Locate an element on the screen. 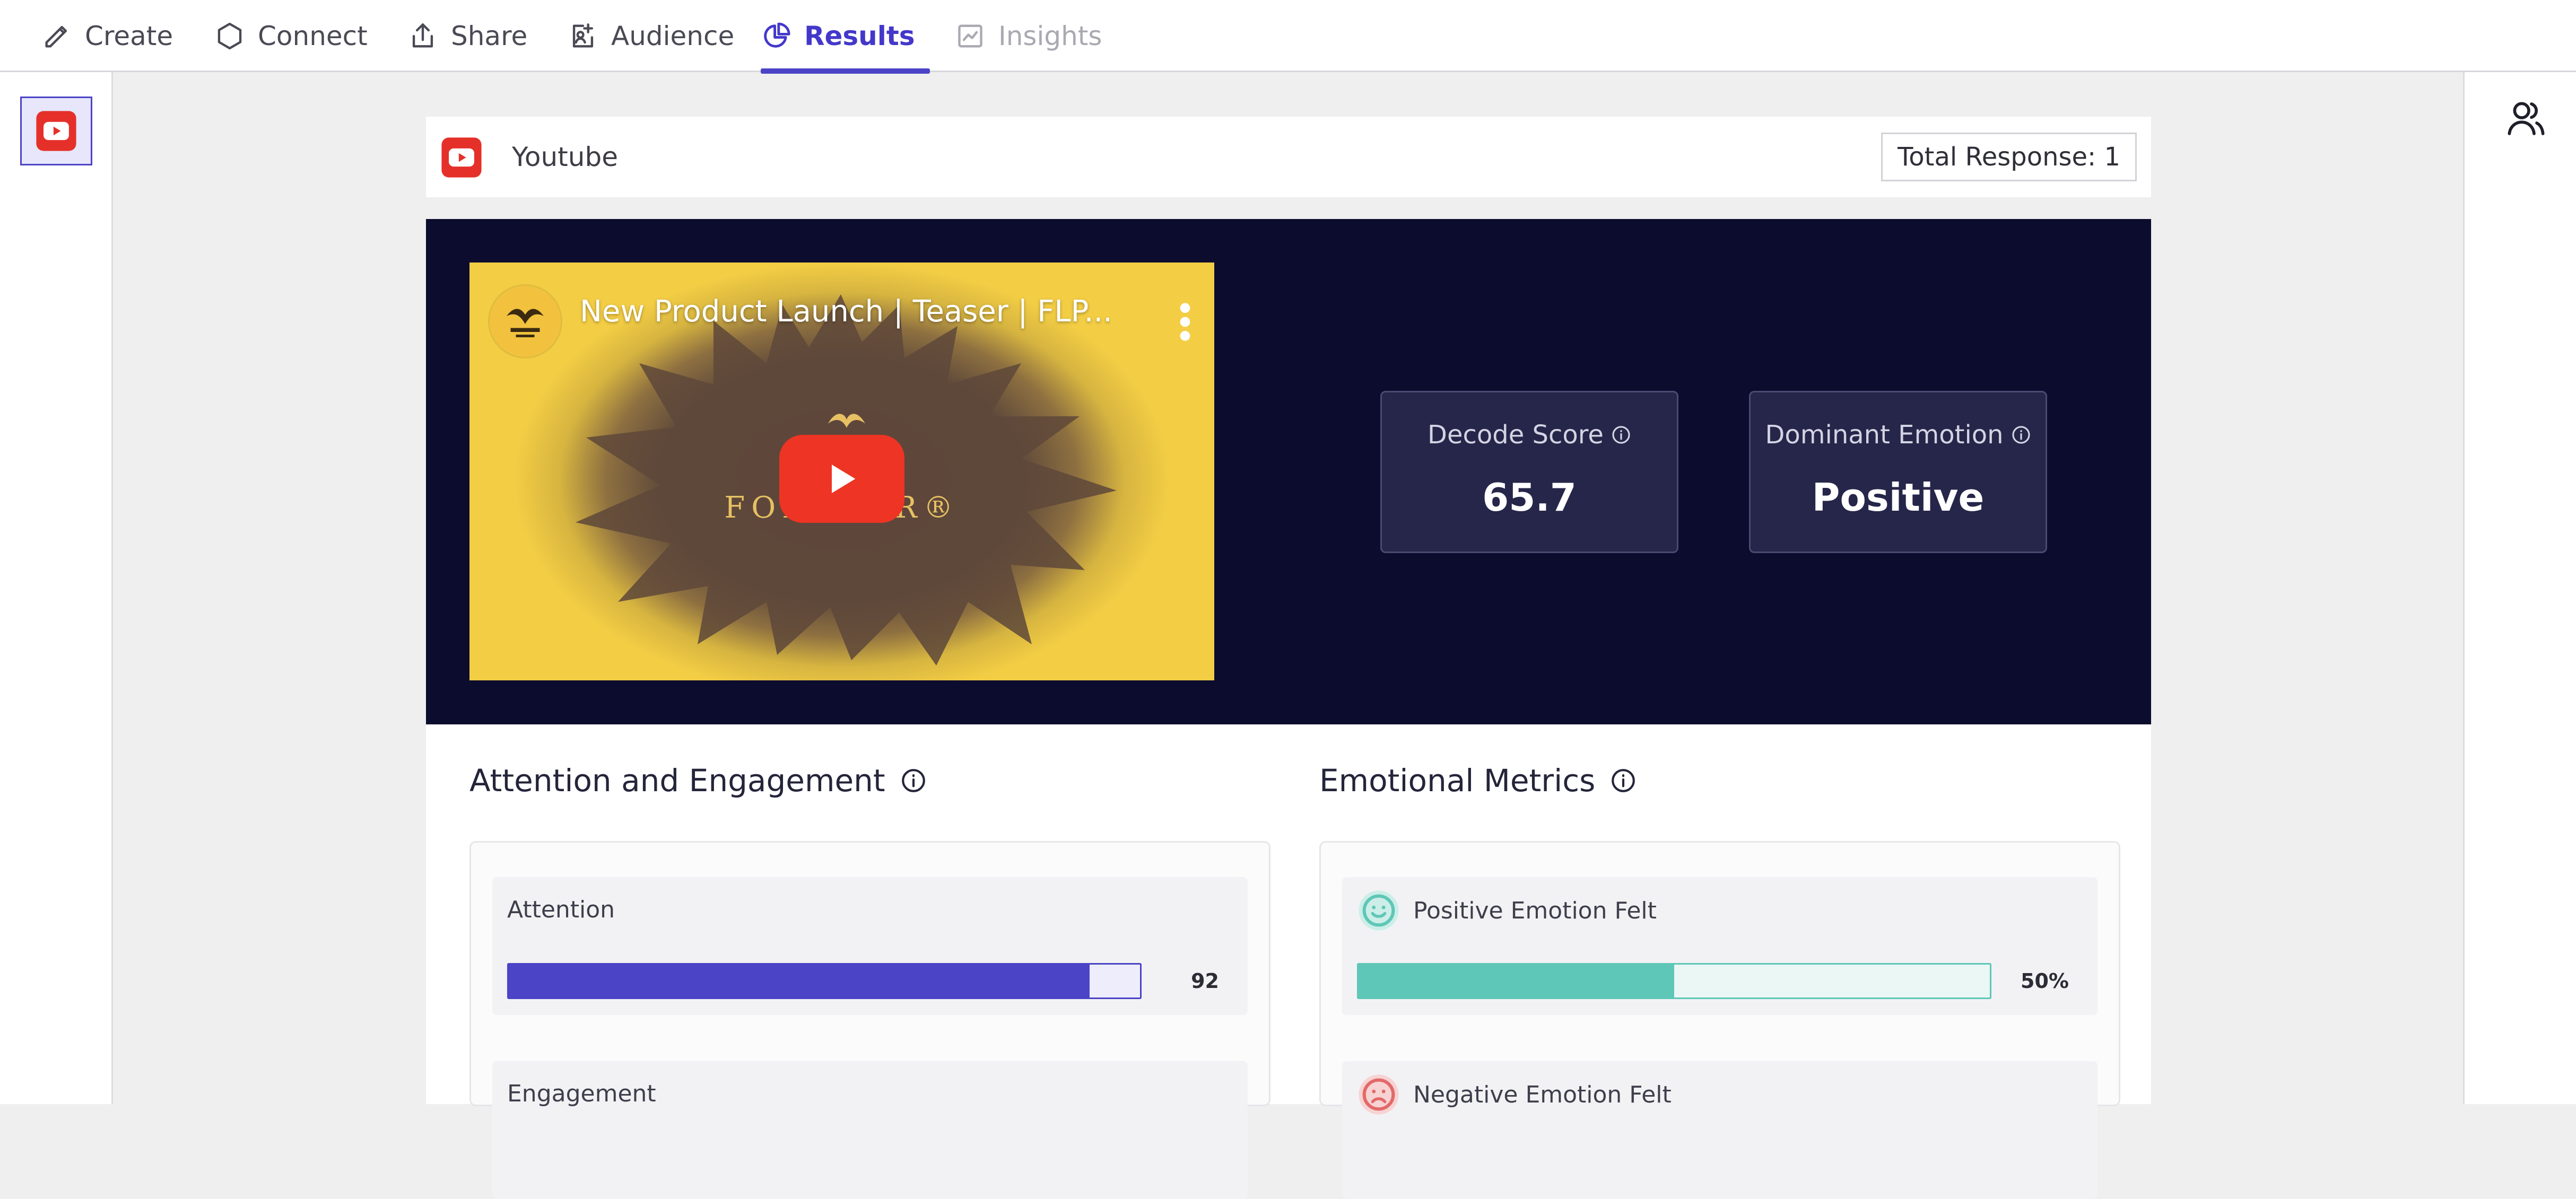  dominant-emotion-label-row: Dominant Emotion is located at coordinates (1899, 435).